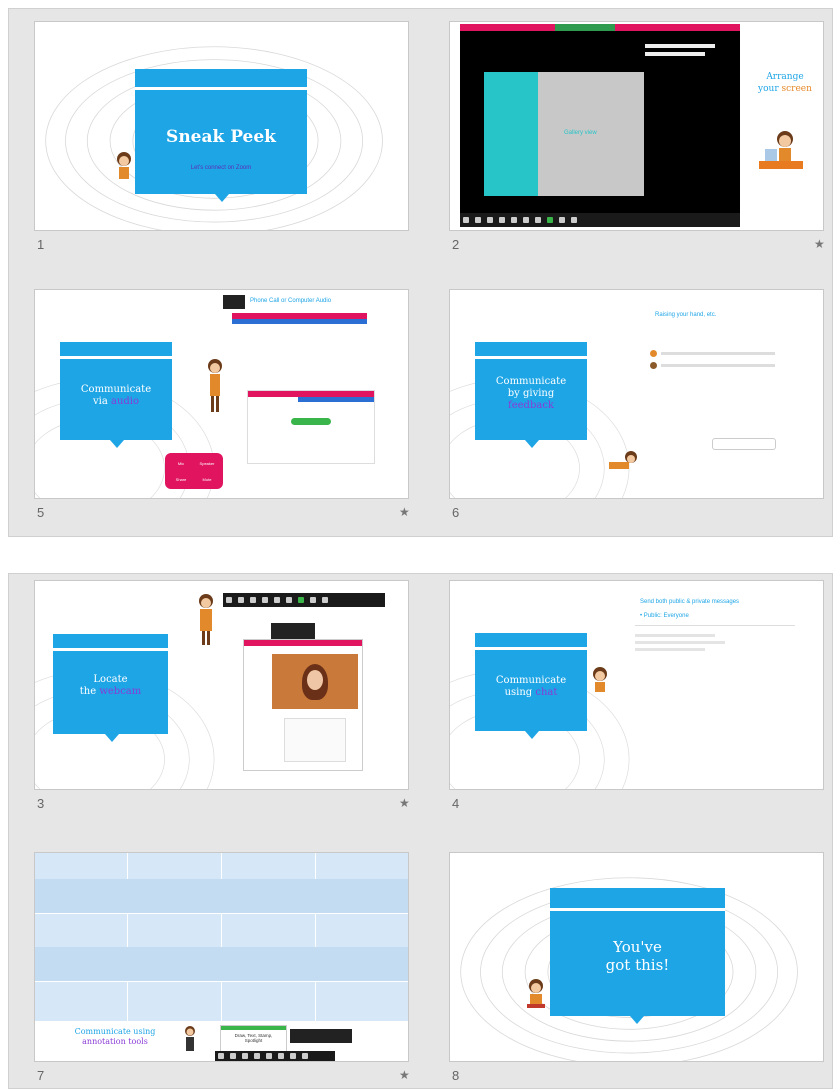  What do you see at coordinates (116, 395) in the screenshot?
I see `title-callout: Communicate via audio` at bounding box center [116, 395].